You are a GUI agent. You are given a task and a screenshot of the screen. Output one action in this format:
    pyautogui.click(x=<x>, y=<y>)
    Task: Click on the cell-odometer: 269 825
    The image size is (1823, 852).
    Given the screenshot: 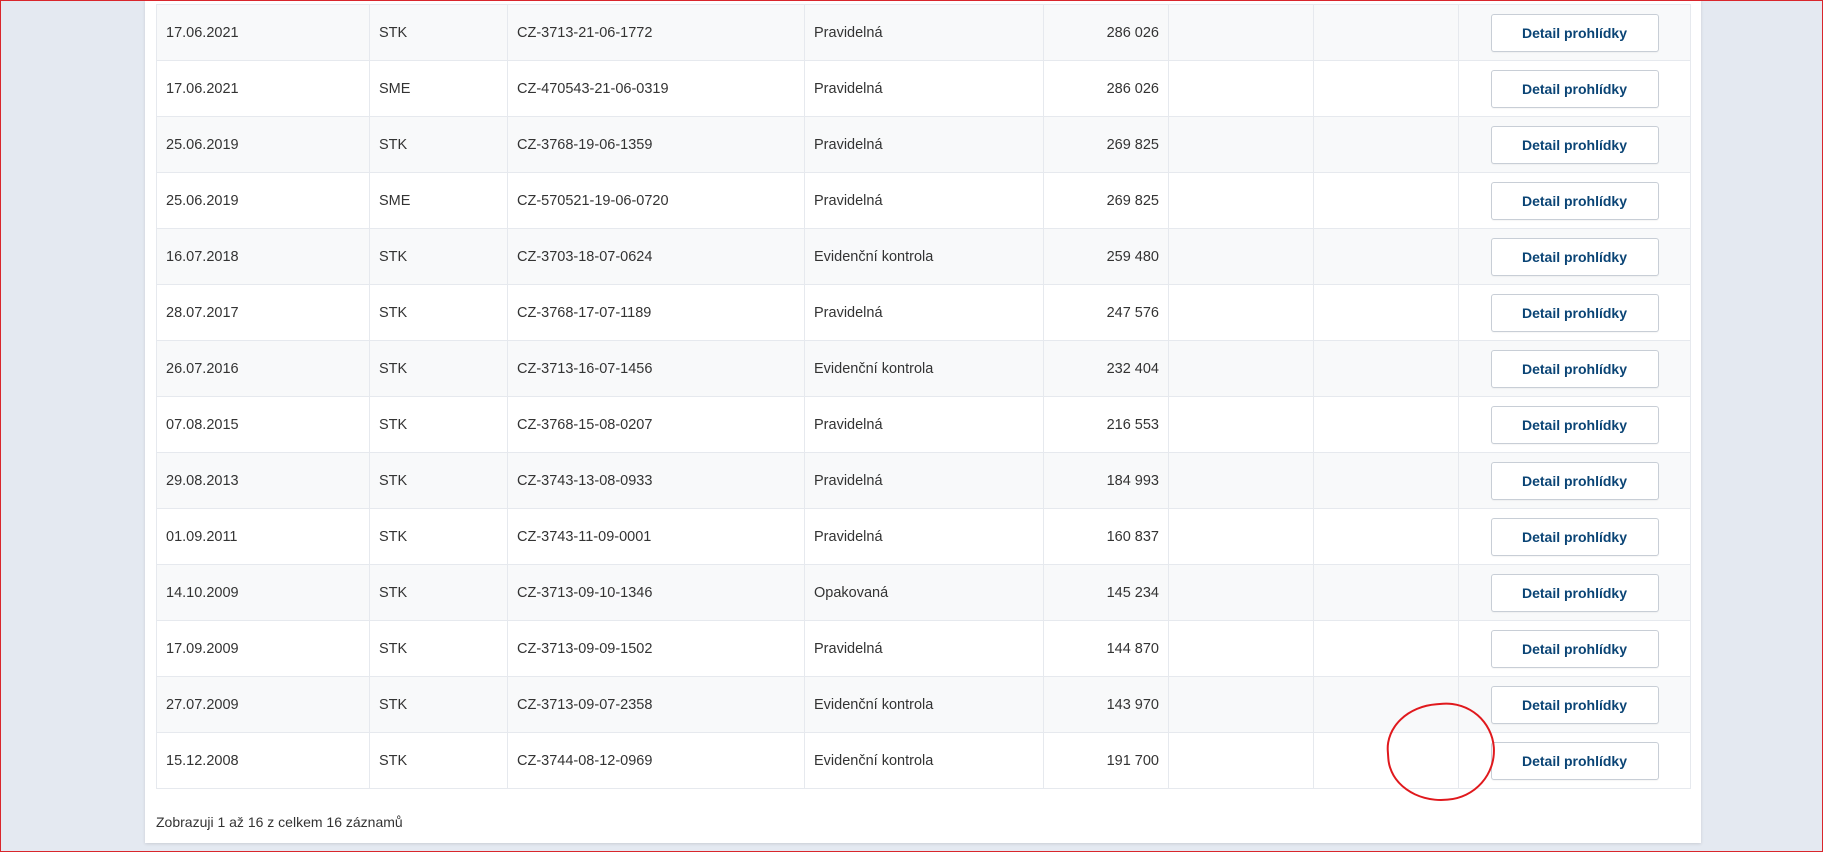 What is the action you would take?
    pyautogui.click(x=1106, y=144)
    